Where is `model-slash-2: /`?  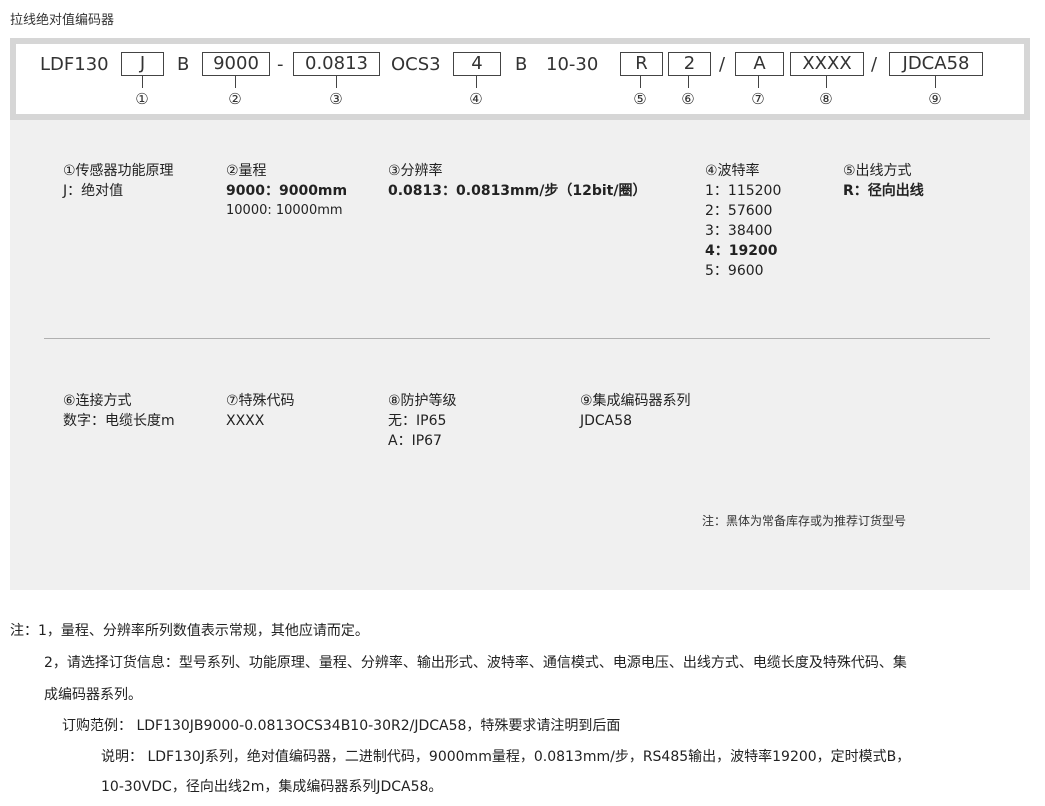
model-slash-2: / is located at coordinates (874, 64).